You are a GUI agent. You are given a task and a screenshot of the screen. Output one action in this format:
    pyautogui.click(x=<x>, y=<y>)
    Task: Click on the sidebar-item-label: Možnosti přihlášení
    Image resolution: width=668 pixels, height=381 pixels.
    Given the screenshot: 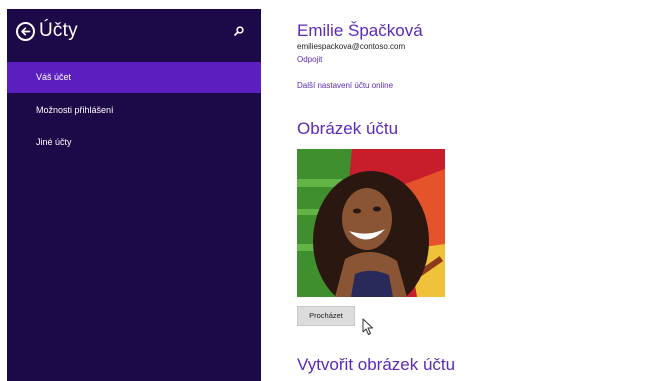 What is the action you would take?
    pyautogui.click(x=75, y=110)
    